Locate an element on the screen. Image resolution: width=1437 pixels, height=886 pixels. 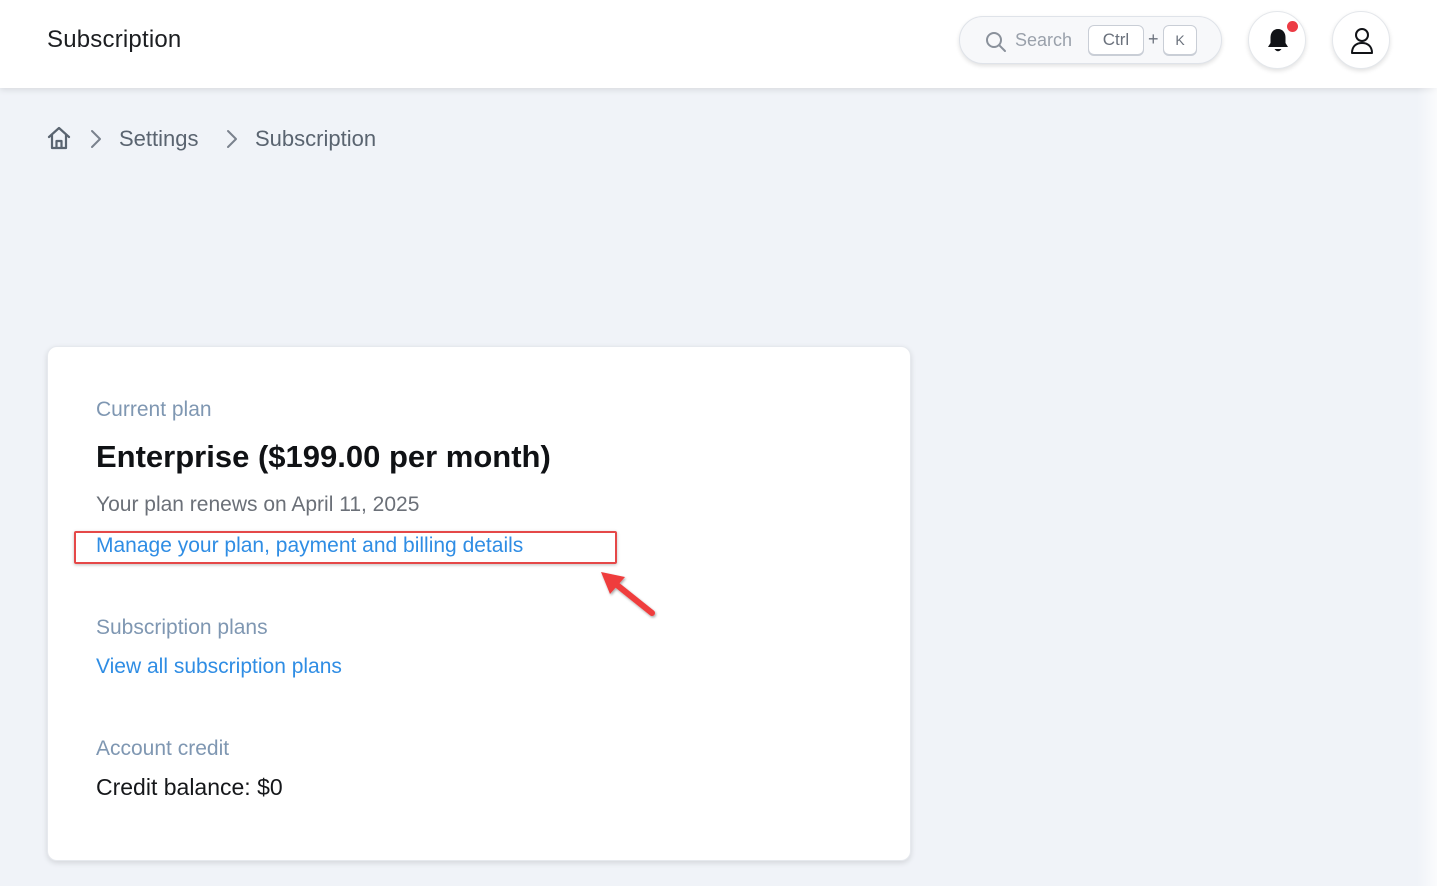
scroll-edge-shade is located at coordinates (1427, 487).